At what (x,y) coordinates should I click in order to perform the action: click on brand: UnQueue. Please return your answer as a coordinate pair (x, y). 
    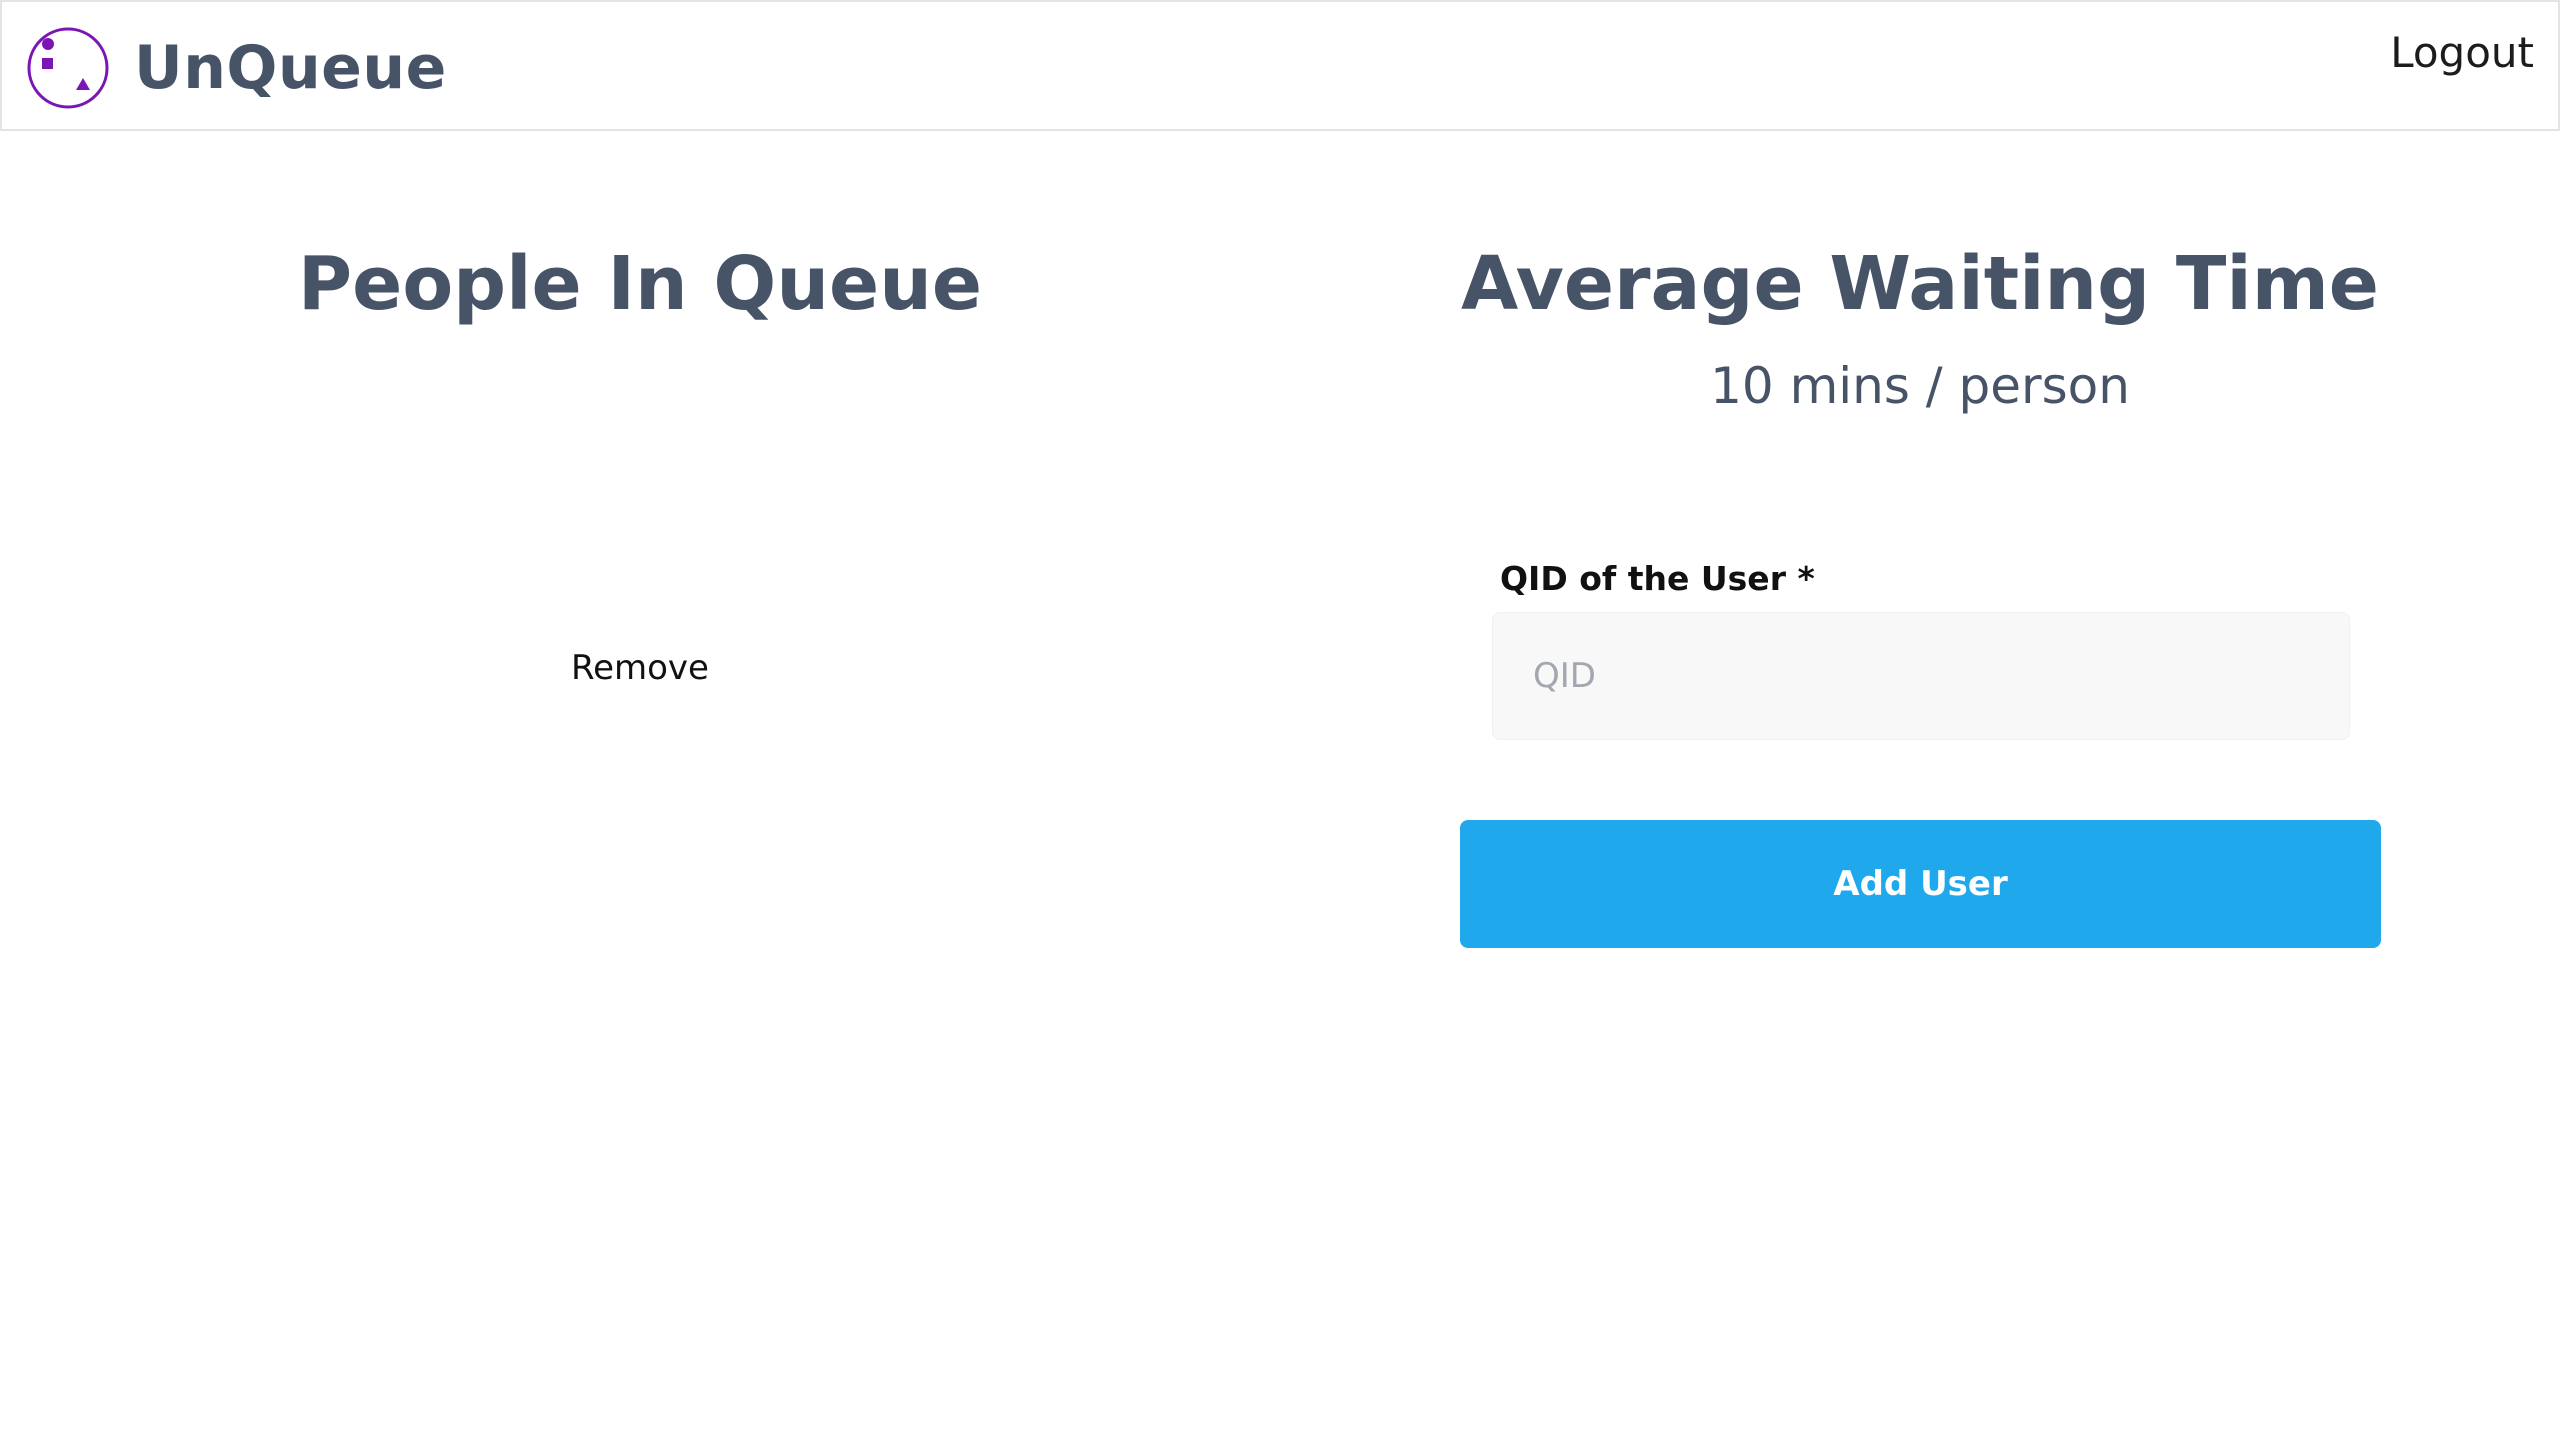
    Looking at the image, I should click on (236, 68).